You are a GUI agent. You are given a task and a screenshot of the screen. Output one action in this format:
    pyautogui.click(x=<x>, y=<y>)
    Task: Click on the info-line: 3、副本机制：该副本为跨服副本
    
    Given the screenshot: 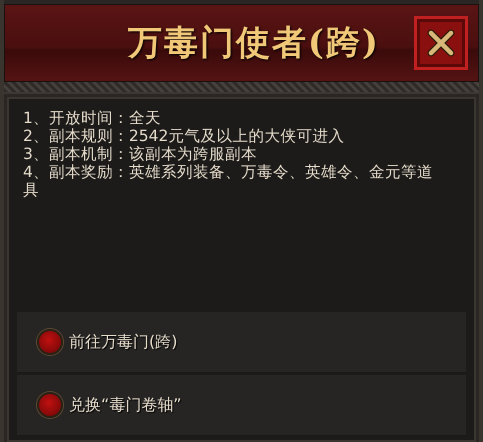 What is the action you would take?
    pyautogui.click(x=140, y=154)
    